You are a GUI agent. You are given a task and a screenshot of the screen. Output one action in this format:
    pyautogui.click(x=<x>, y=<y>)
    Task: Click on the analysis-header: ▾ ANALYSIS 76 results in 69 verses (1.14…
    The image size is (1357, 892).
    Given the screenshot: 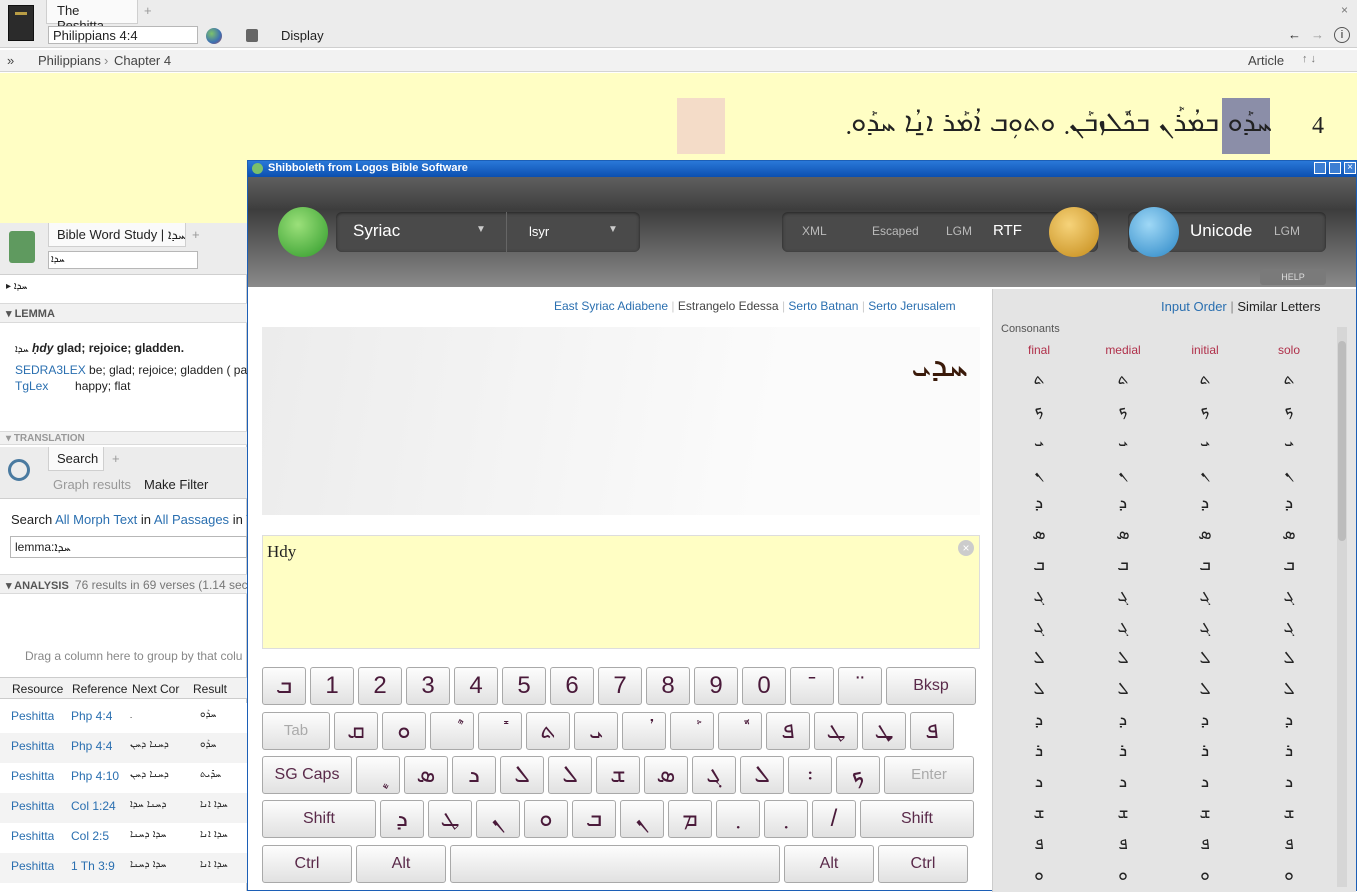 What is the action you would take?
    pyautogui.click(x=126, y=584)
    